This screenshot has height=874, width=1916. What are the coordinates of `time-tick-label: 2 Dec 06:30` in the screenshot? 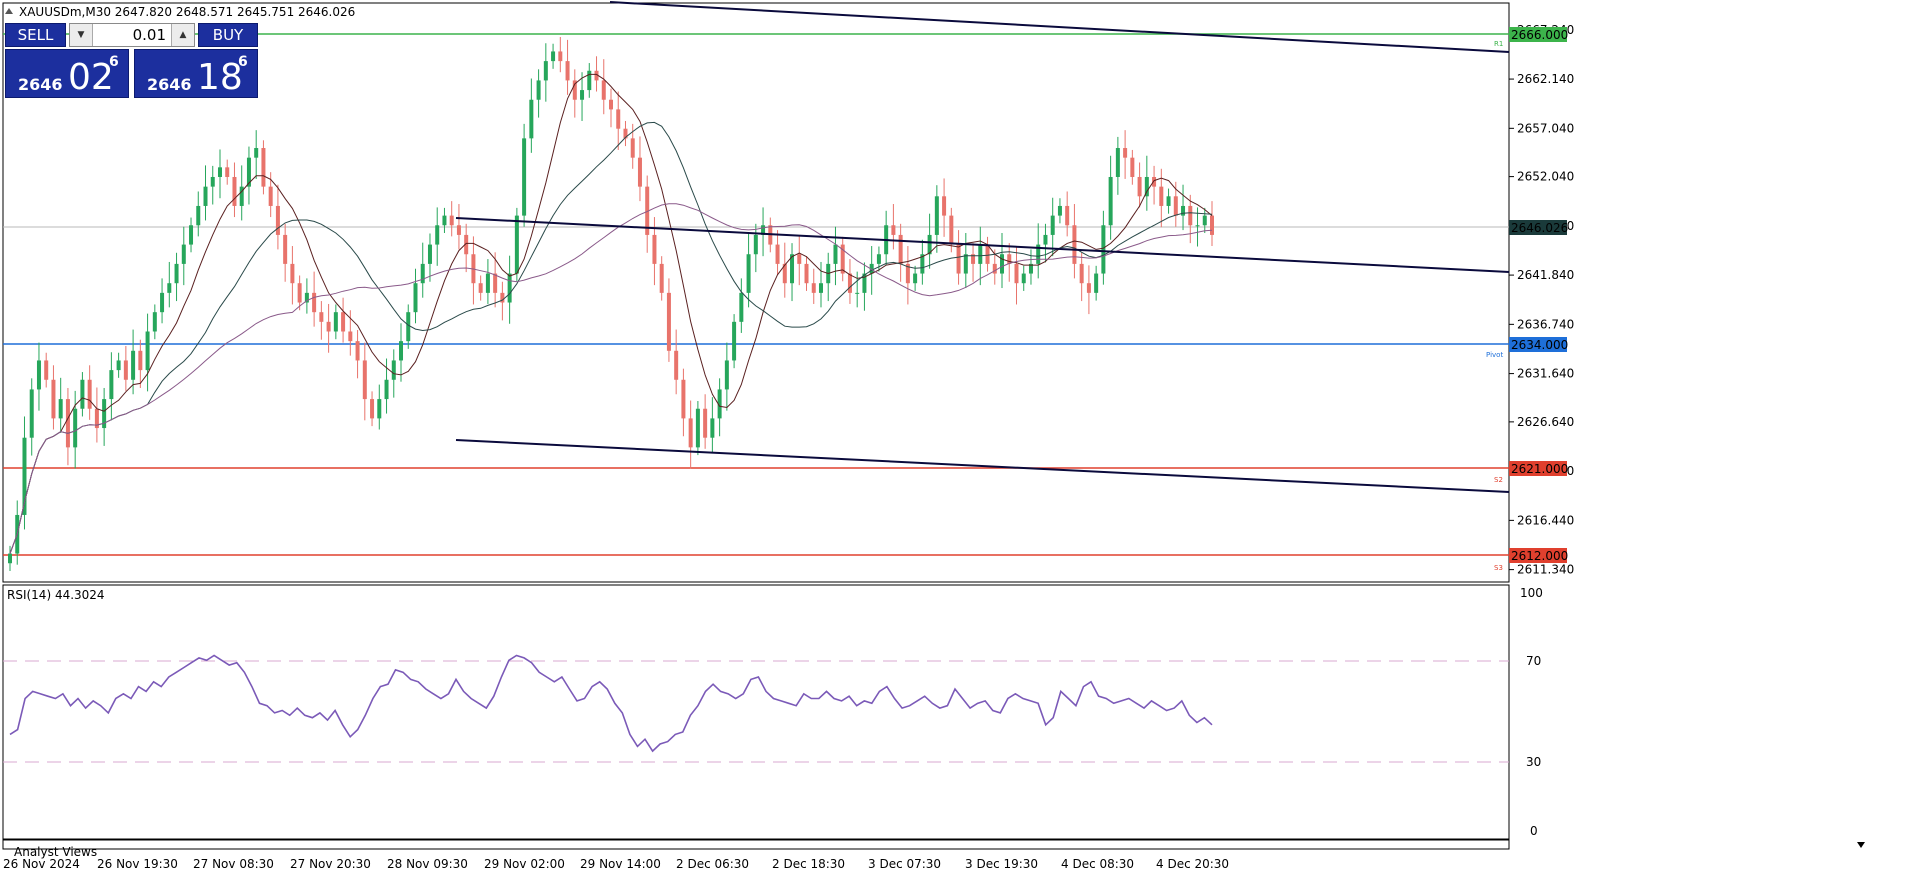 It's located at (712, 864).